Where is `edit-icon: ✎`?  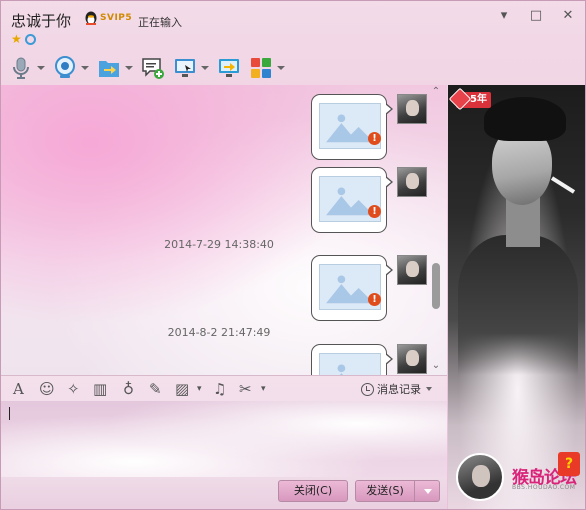 edit-icon: ✎ is located at coordinates (155, 389).